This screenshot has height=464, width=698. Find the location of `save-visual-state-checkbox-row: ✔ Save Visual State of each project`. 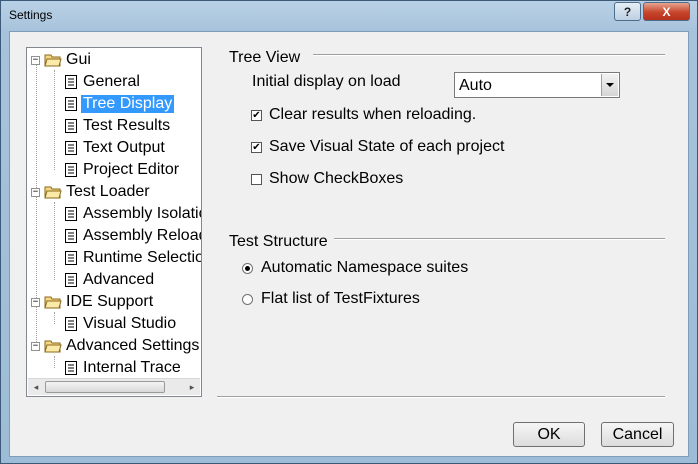

save-visual-state-checkbox-row: ✔ Save Visual State of each project is located at coordinates (377, 147).